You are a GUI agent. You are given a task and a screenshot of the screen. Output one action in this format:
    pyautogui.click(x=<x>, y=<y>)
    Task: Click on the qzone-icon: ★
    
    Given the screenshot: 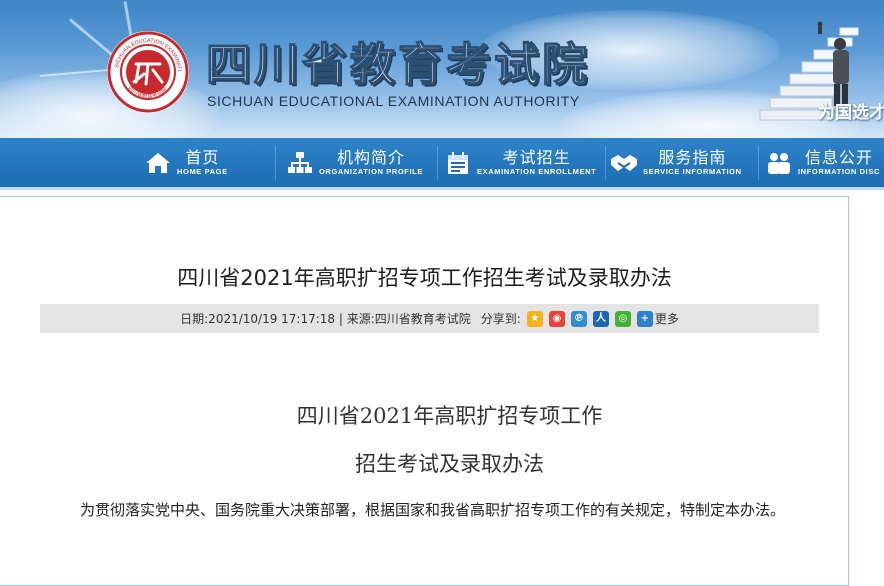 What is the action you would take?
    pyautogui.click(x=534, y=318)
    